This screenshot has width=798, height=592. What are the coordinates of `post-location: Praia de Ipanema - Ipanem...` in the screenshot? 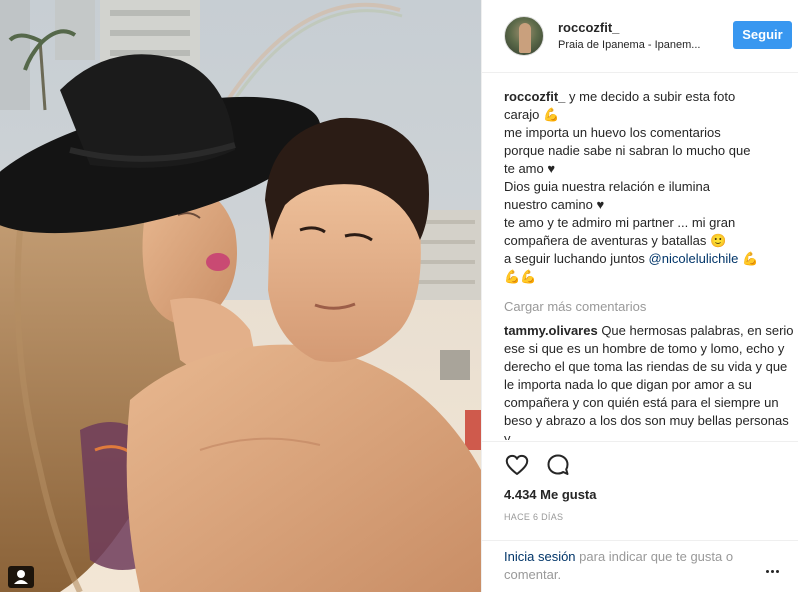 It's located at (638, 45).